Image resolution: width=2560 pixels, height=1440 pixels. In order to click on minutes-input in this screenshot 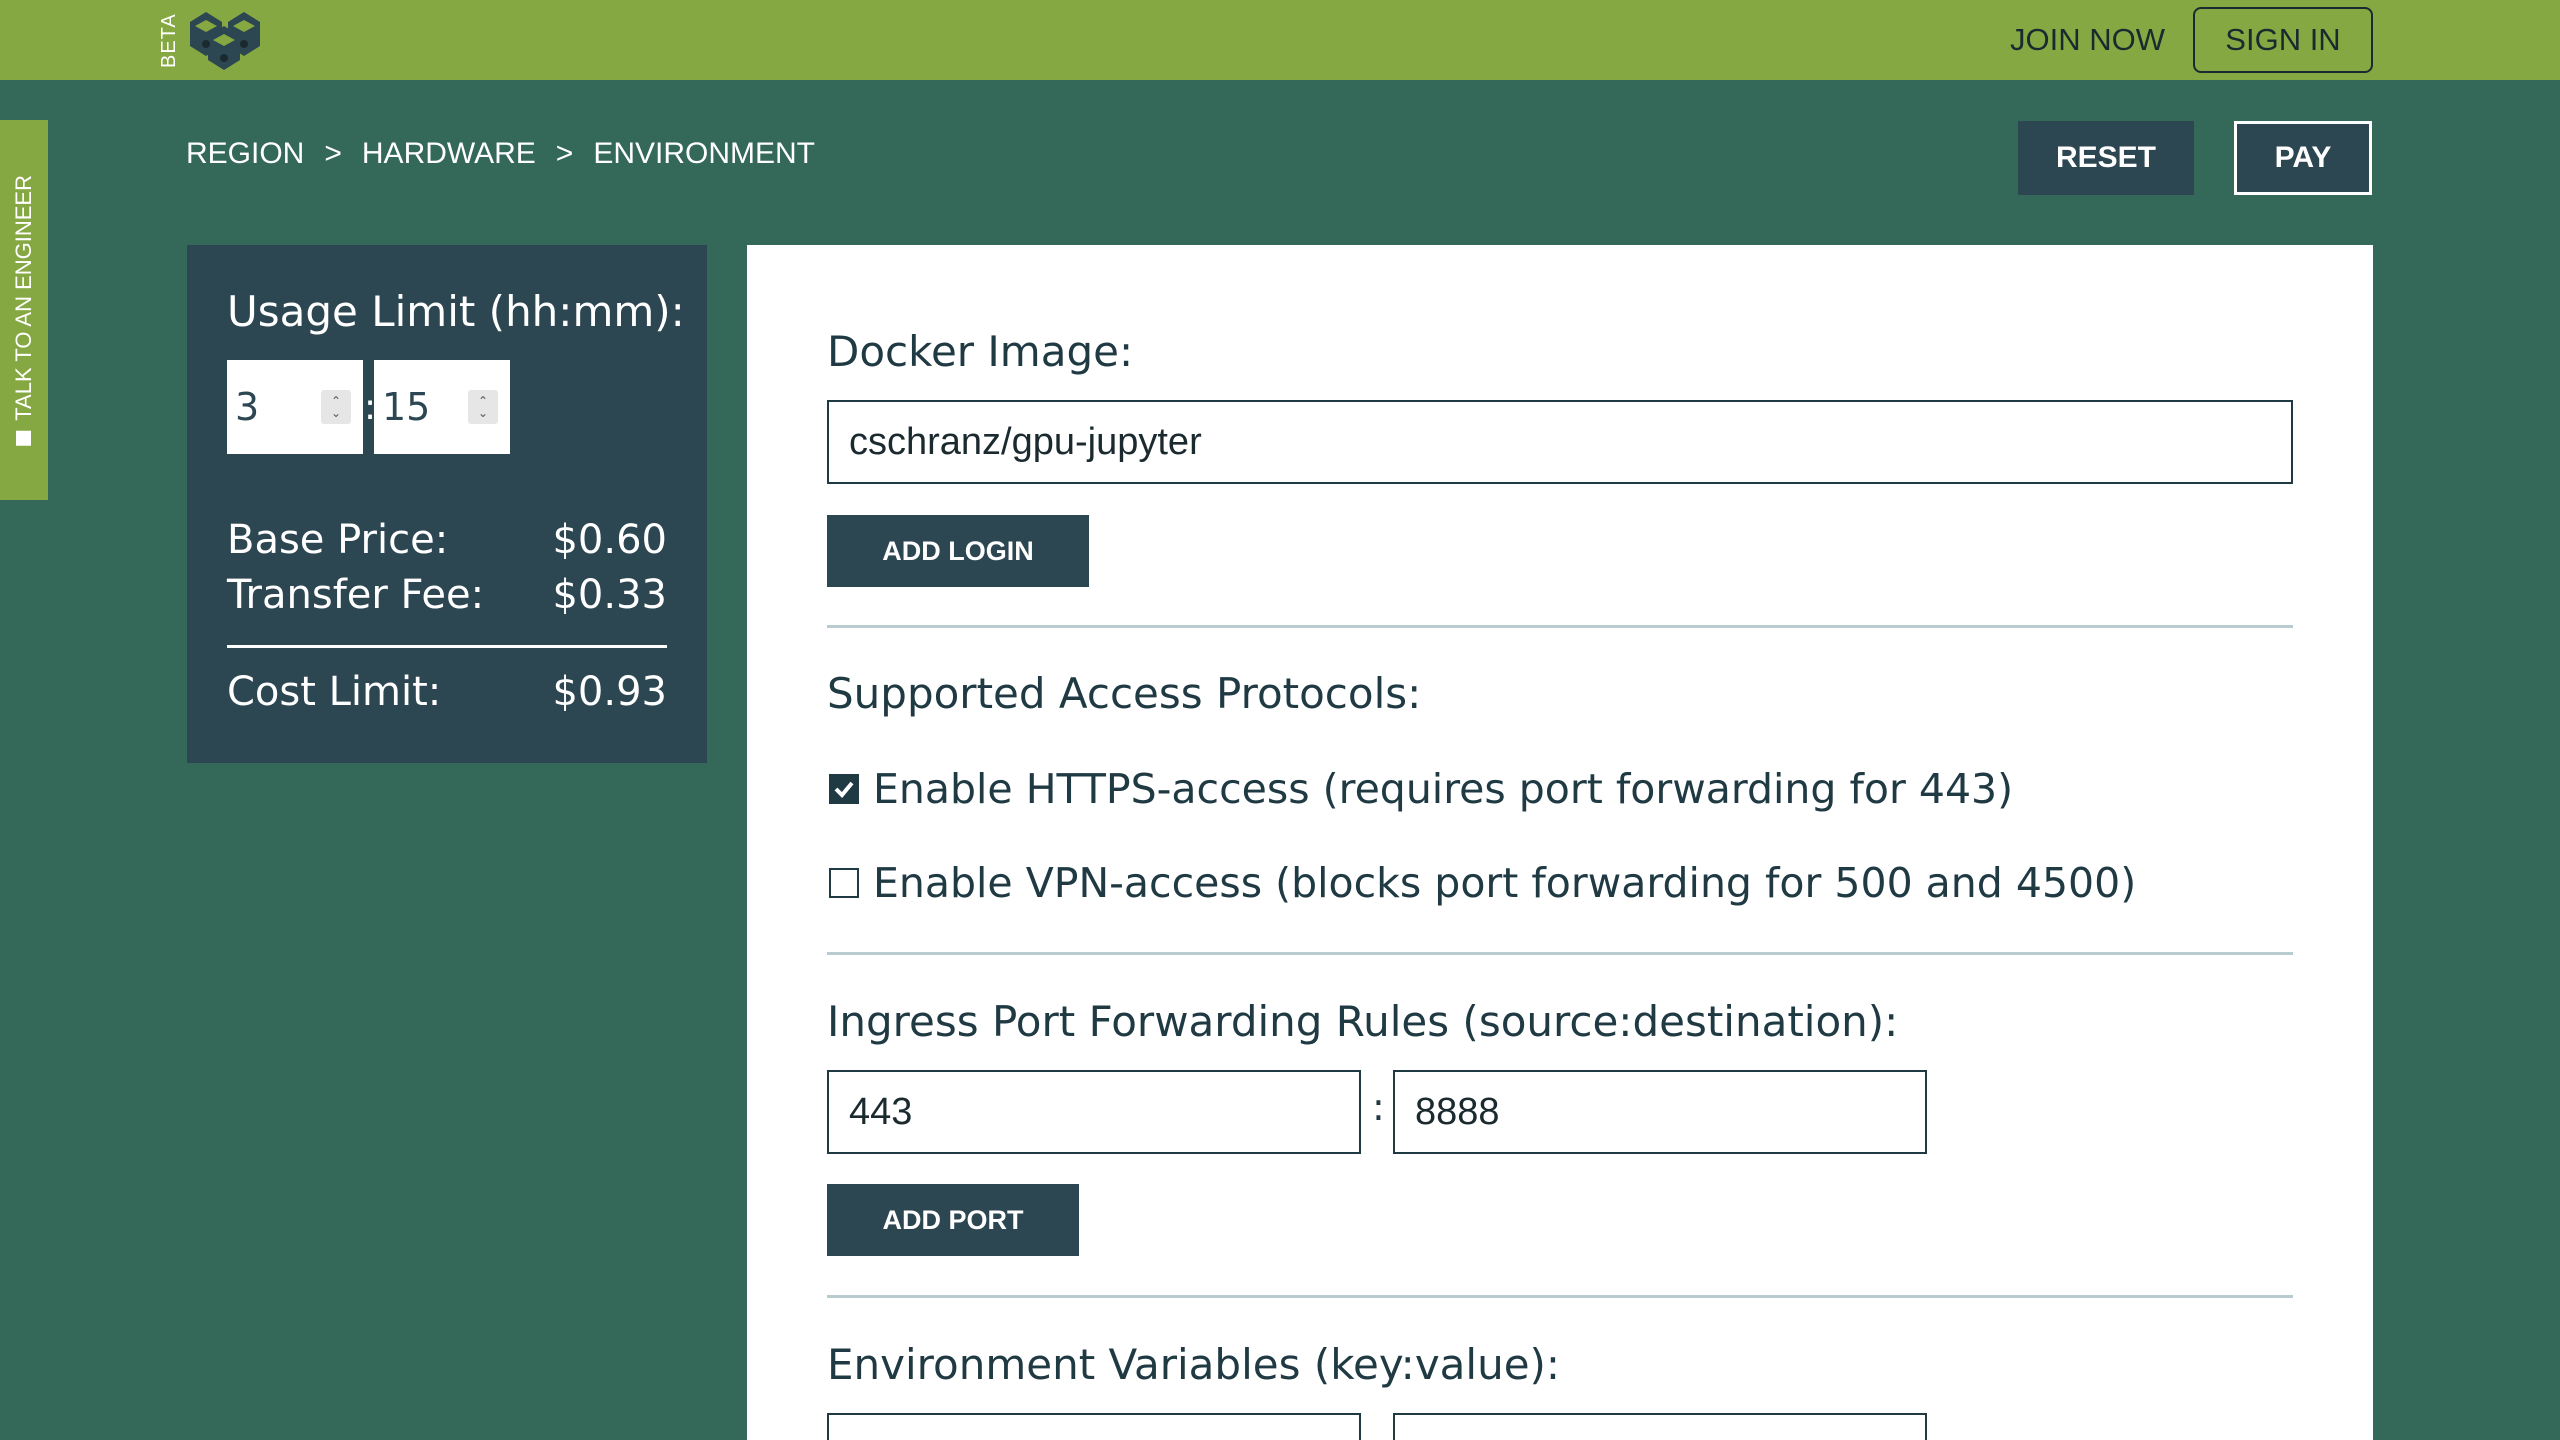, I will do `click(417, 407)`.